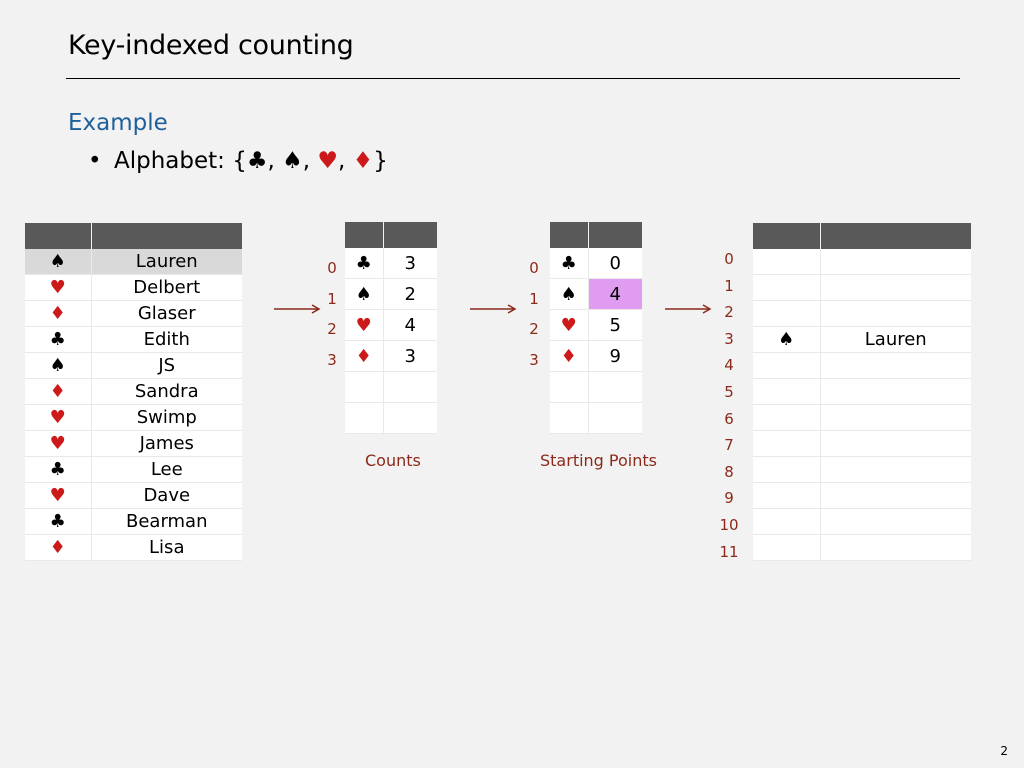 The width and height of the screenshot is (1024, 768). I want to click on table-row: ♥ 5, so click(596, 325).